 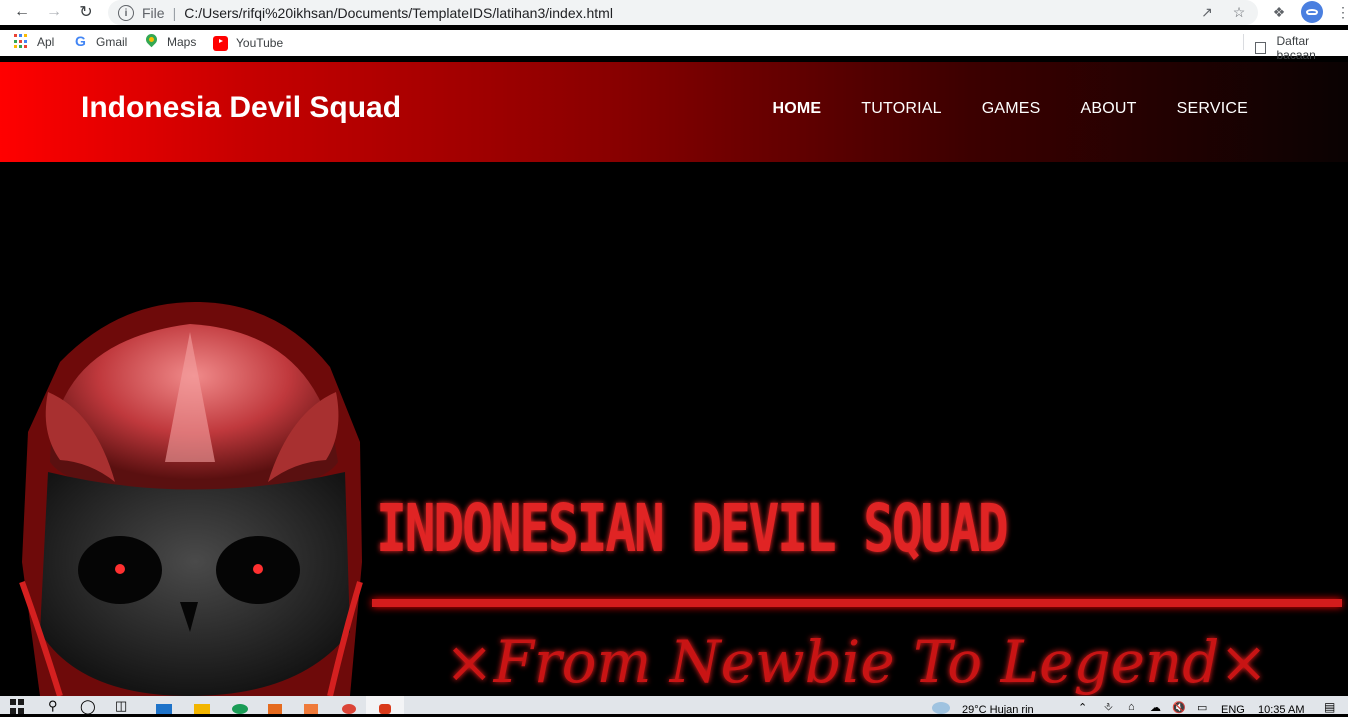 What do you see at coordinates (1239, 12) in the screenshot?
I see `bookmark-star-icon: ☆` at bounding box center [1239, 12].